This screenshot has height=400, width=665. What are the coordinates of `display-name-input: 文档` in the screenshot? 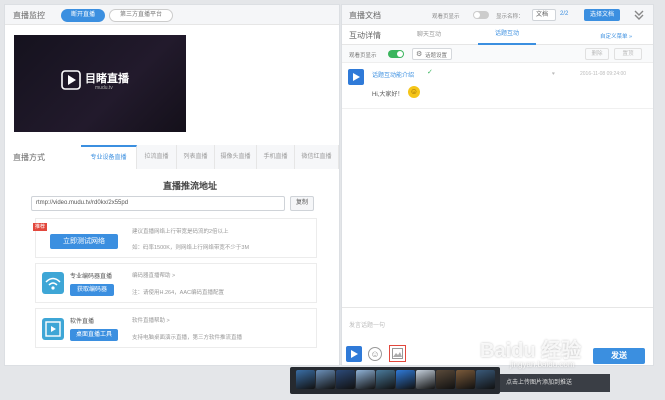 It's located at (544, 15).